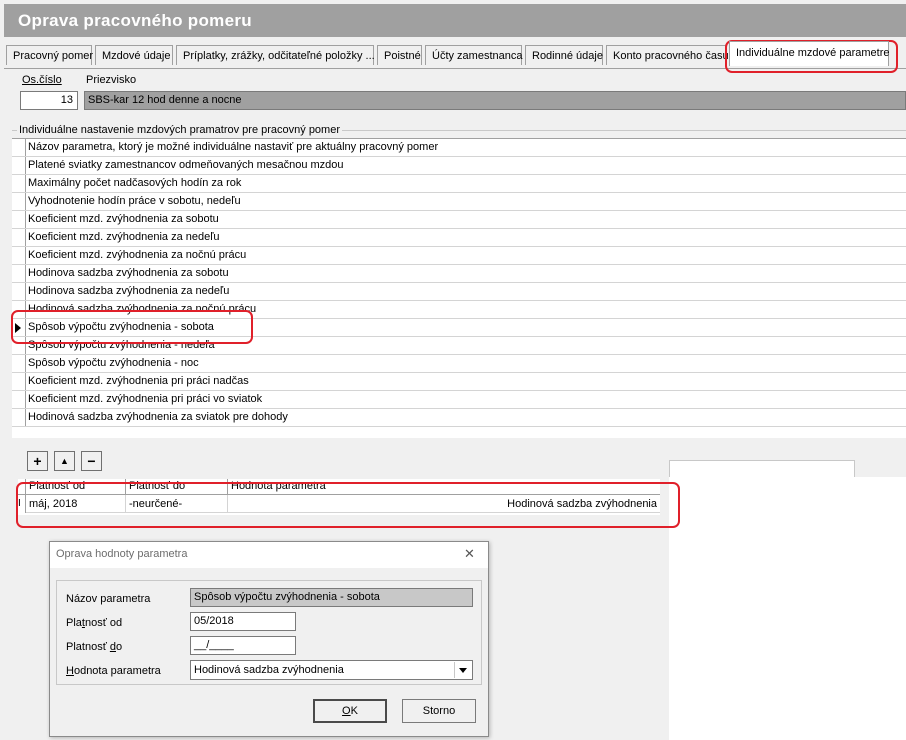 Image resolution: width=906 pixels, height=740 pixels. What do you see at coordinates (444, 504) in the screenshot?
I see `value-hodnota: Hodinová sadzba zvýhodnenia` at bounding box center [444, 504].